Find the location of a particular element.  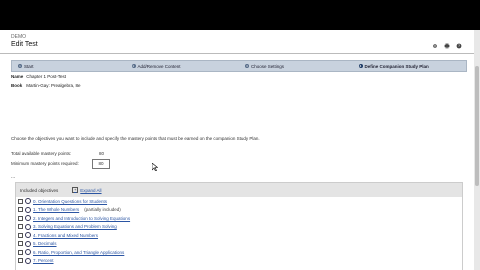

objective-link: 5. Decimals is located at coordinates (45, 243).